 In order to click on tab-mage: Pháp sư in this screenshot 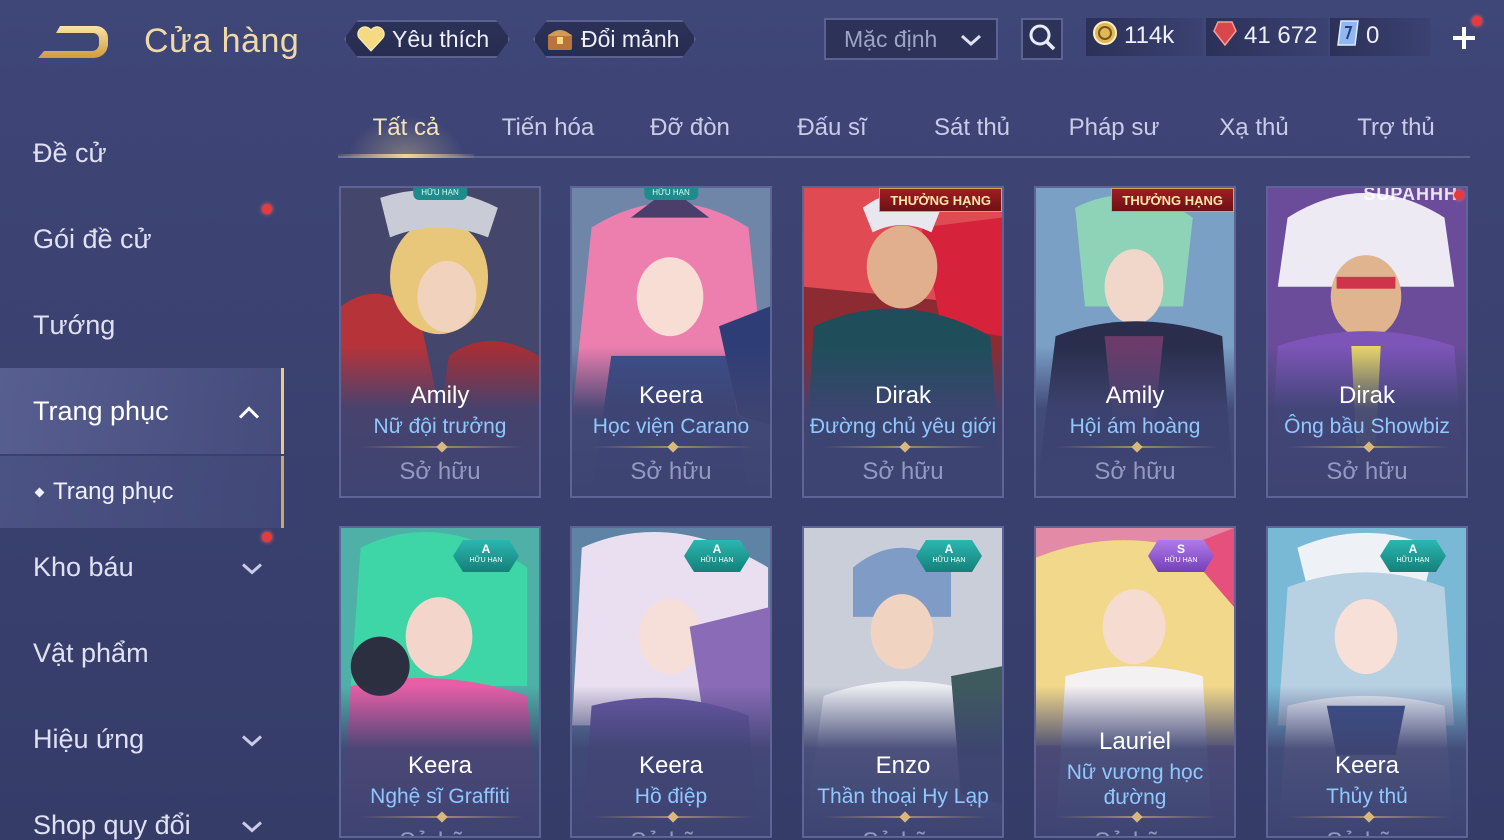, I will do `click(1114, 136)`.